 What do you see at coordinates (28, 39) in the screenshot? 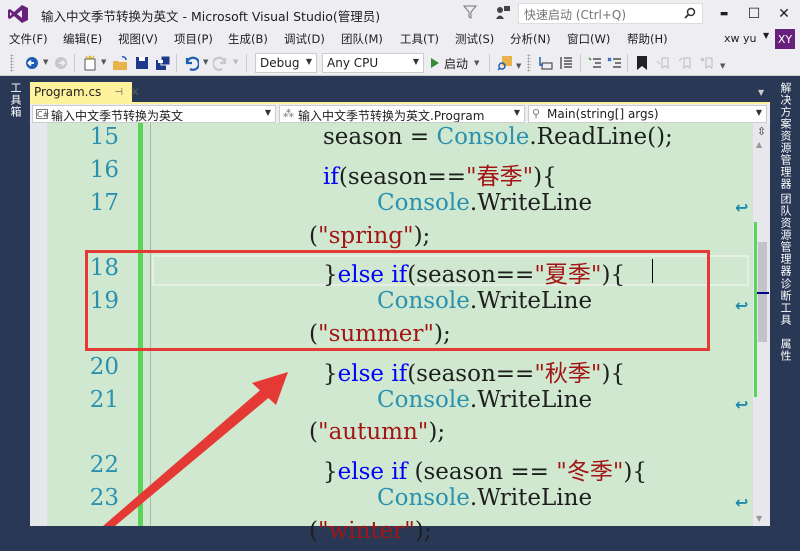
I see `menu-file: 文件(F)` at bounding box center [28, 39].